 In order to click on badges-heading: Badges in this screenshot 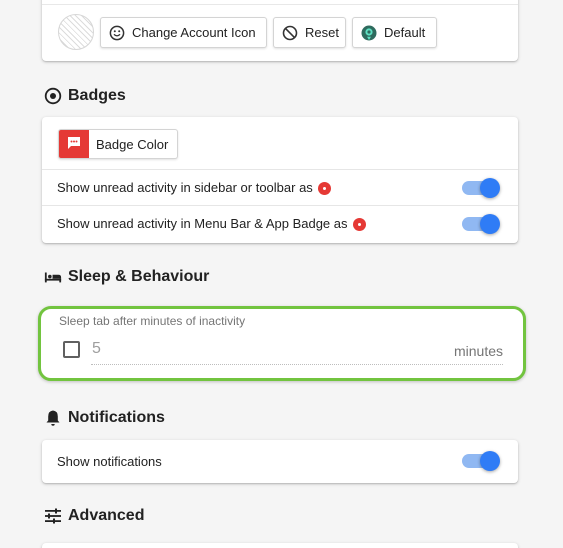, I will do `click(85, 96)`.